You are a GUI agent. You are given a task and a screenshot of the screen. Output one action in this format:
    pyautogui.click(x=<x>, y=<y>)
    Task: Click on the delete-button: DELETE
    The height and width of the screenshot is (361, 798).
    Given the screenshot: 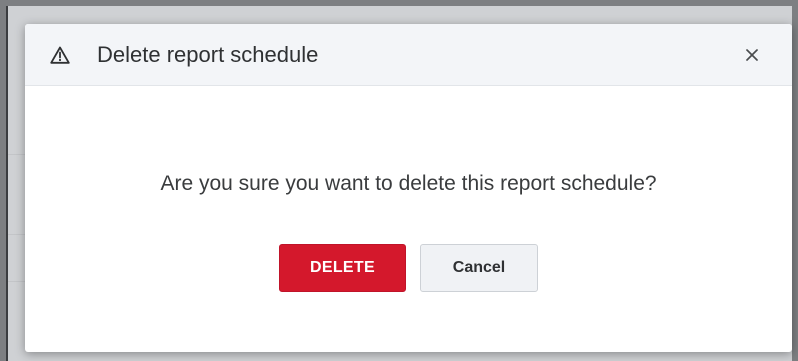 What is the action you would take?
    pyautogui.click(x=342, y=268)
    